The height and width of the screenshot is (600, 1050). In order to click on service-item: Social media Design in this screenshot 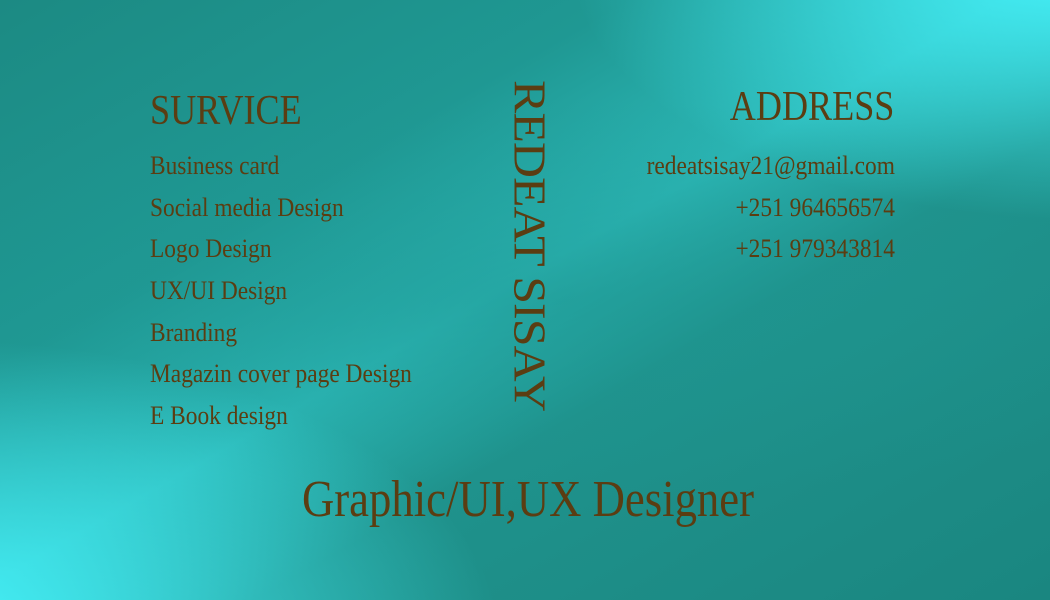, I will do `click(247, 207)`.